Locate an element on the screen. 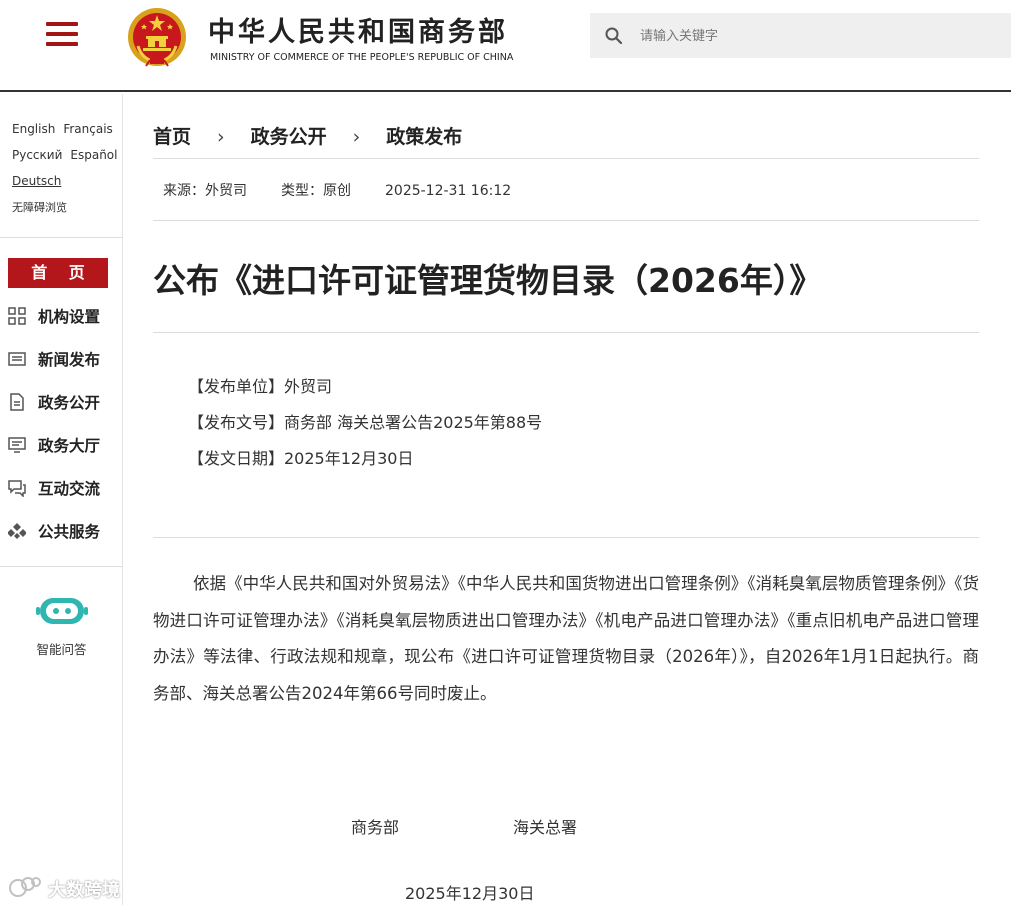 The image size is (1011, 905). chat-icon is located at coordinates (17, 488).